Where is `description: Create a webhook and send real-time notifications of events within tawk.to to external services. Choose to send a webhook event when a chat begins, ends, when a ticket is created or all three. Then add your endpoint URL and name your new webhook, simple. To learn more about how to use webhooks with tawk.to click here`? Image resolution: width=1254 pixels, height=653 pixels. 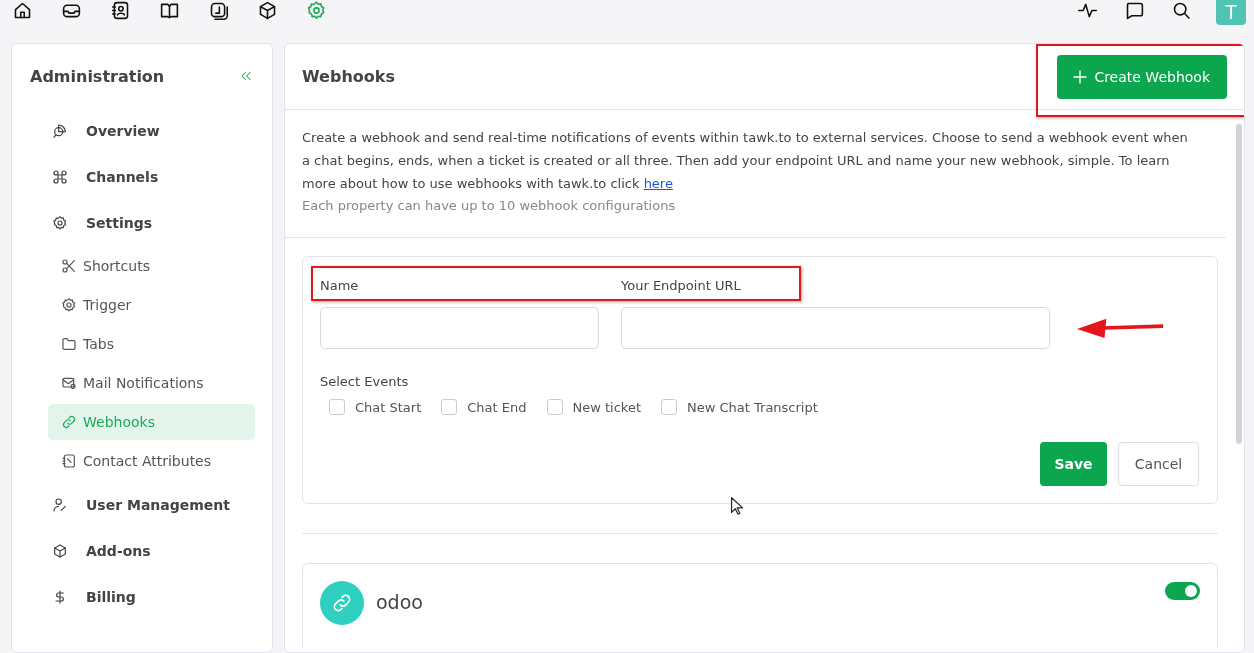 description: Create a webhook and send real-time notifications of events within tawk.to to external services. Choose to send a webhook event when a chat begins, ends, when a ticket is created or all three. Then add your endpoint URL and name your new webhook, simple. To learn more about how to use webhooks with tawk.to click here is located at coordinates (745, 161).